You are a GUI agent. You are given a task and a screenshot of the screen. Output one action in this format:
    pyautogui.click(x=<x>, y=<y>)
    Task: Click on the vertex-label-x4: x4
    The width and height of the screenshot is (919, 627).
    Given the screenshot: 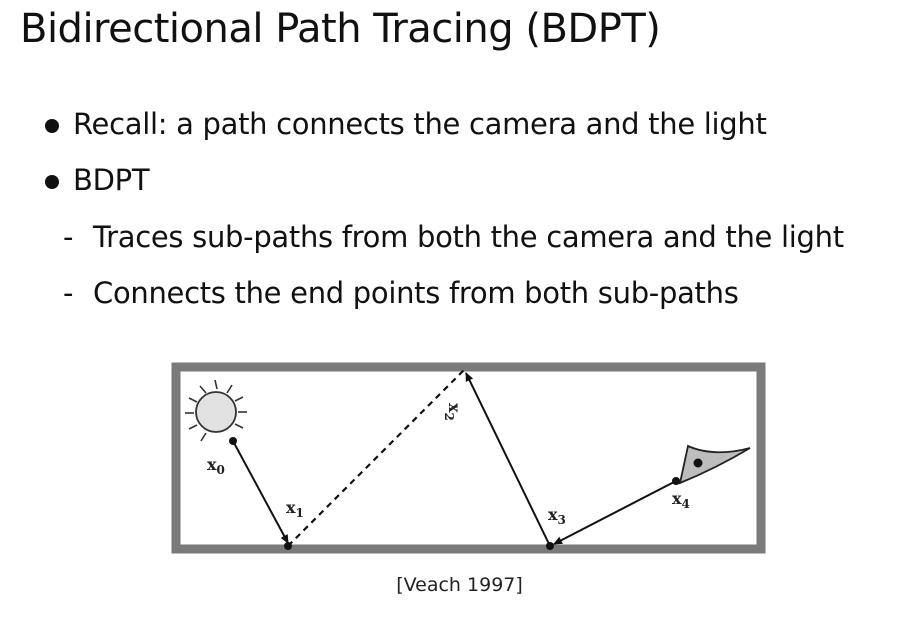 What is the action you would take?
    pyautogui.click(x=681, y=500)
    